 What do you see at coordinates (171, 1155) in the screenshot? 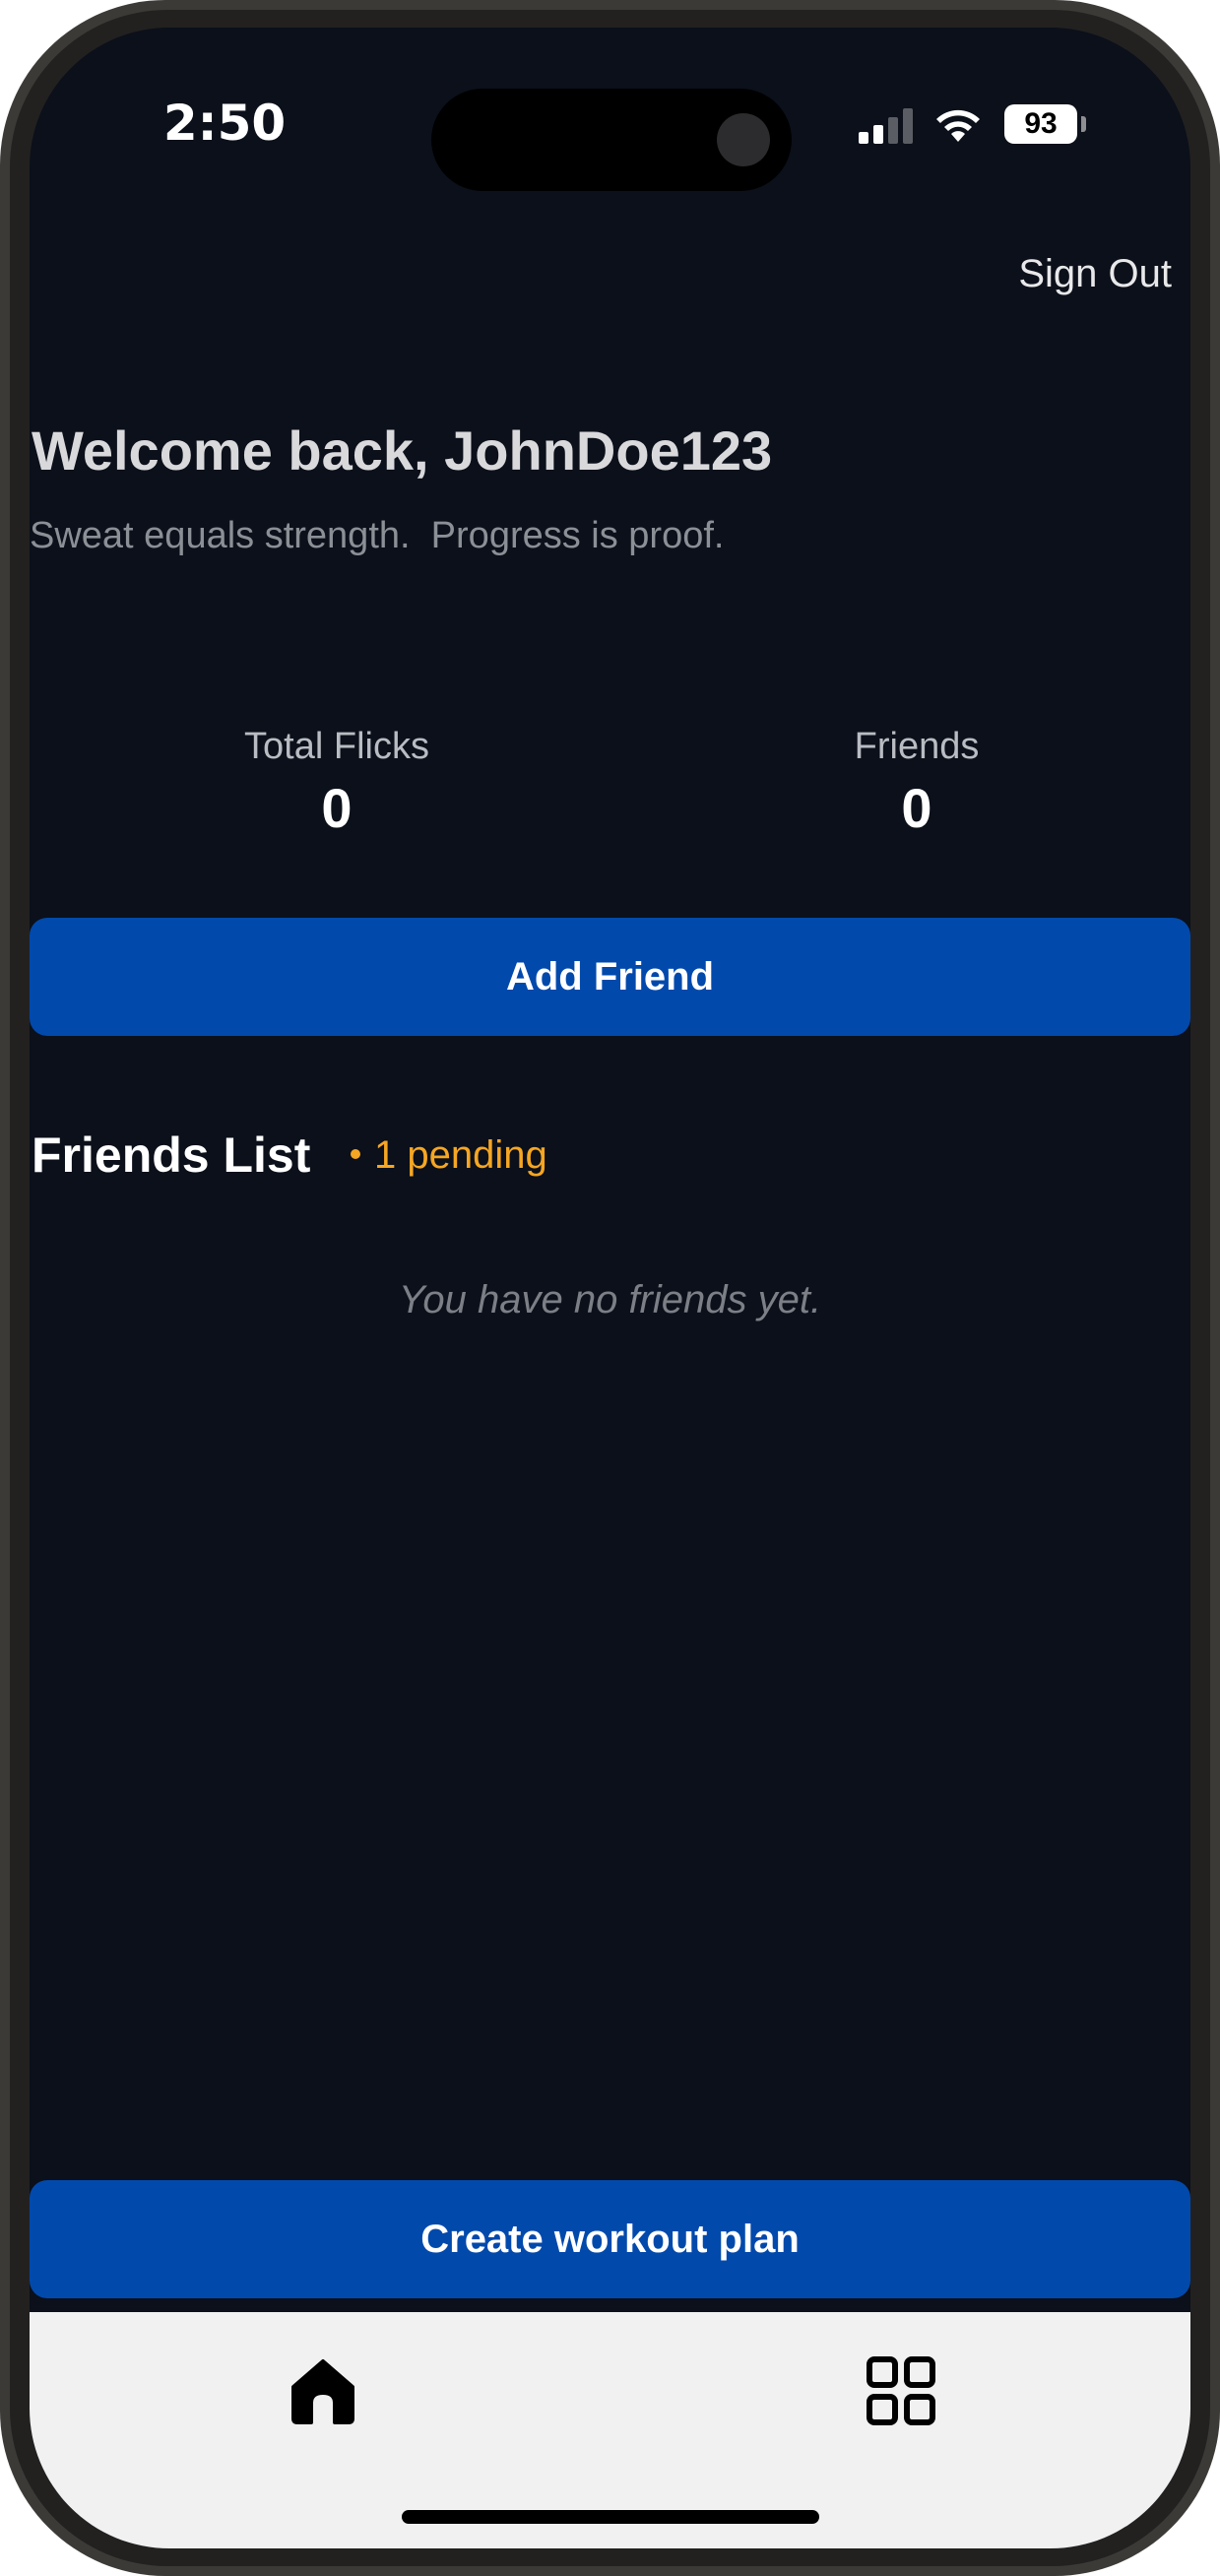
I see `friends-list-title: Friends List` at bounding box center [171, 1155].